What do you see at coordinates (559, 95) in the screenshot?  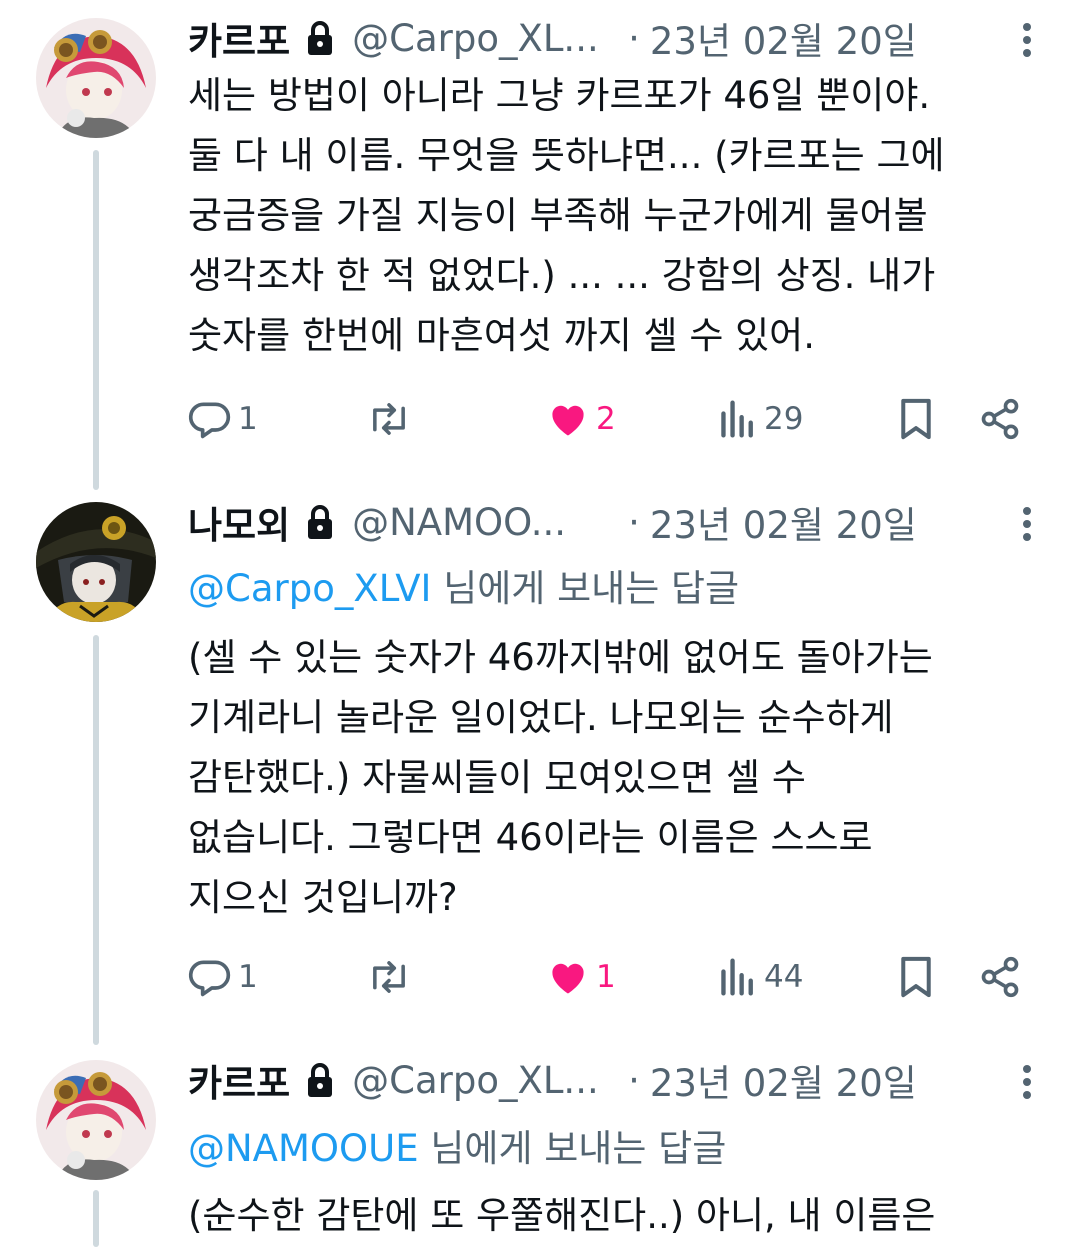 I see `text-line: 세는 방법이 아니라 그냥 카르포가 46일 뿐이야.` at bounding box center [559, 95].